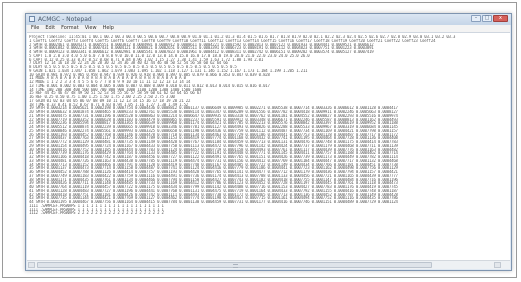  I want to click on horizontal-scrollbar, so click(268, 264).